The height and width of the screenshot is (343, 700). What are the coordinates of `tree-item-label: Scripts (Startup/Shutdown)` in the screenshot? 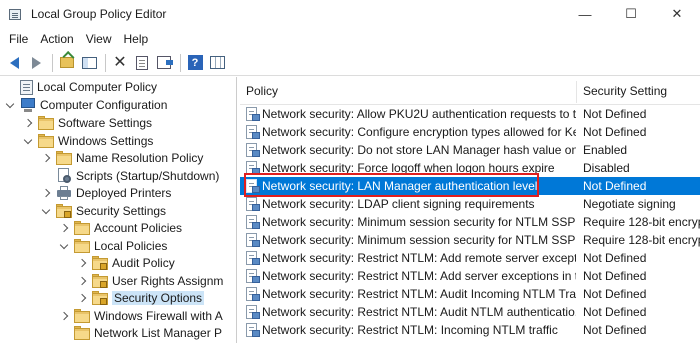 It's located at (148, 176).